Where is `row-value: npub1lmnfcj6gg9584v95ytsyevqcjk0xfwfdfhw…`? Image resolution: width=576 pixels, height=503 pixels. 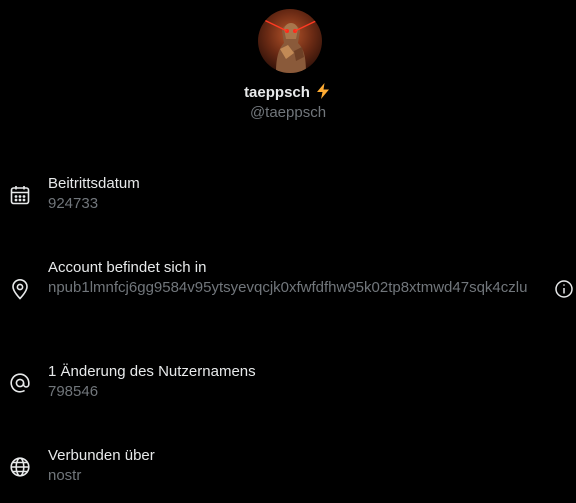 row-value: npub1lmnfcj6gg9584v95ytsyevqcjk0xfwfdfhw… is located at coordinates (288, 287).